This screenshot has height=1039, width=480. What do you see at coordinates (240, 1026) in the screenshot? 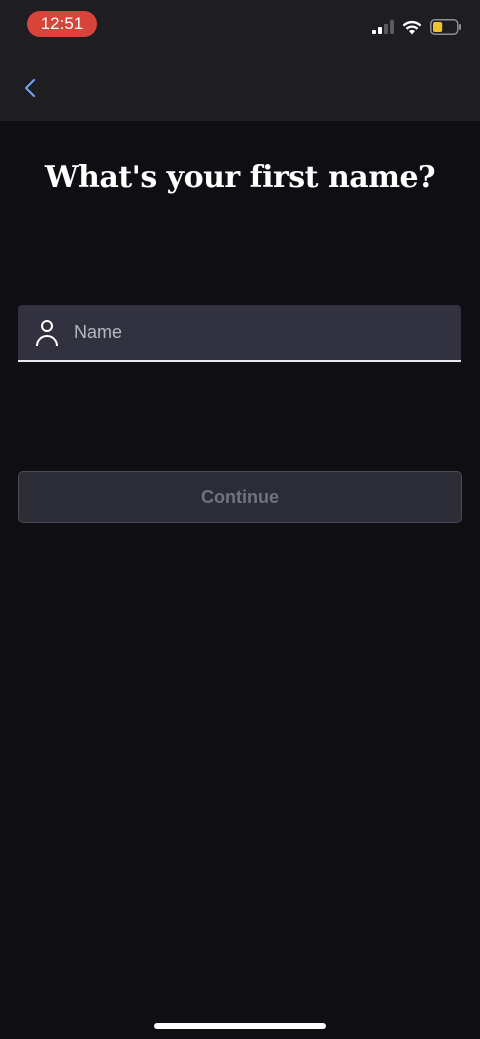
I see `home-indicator` at bounding box center [240, 1026].